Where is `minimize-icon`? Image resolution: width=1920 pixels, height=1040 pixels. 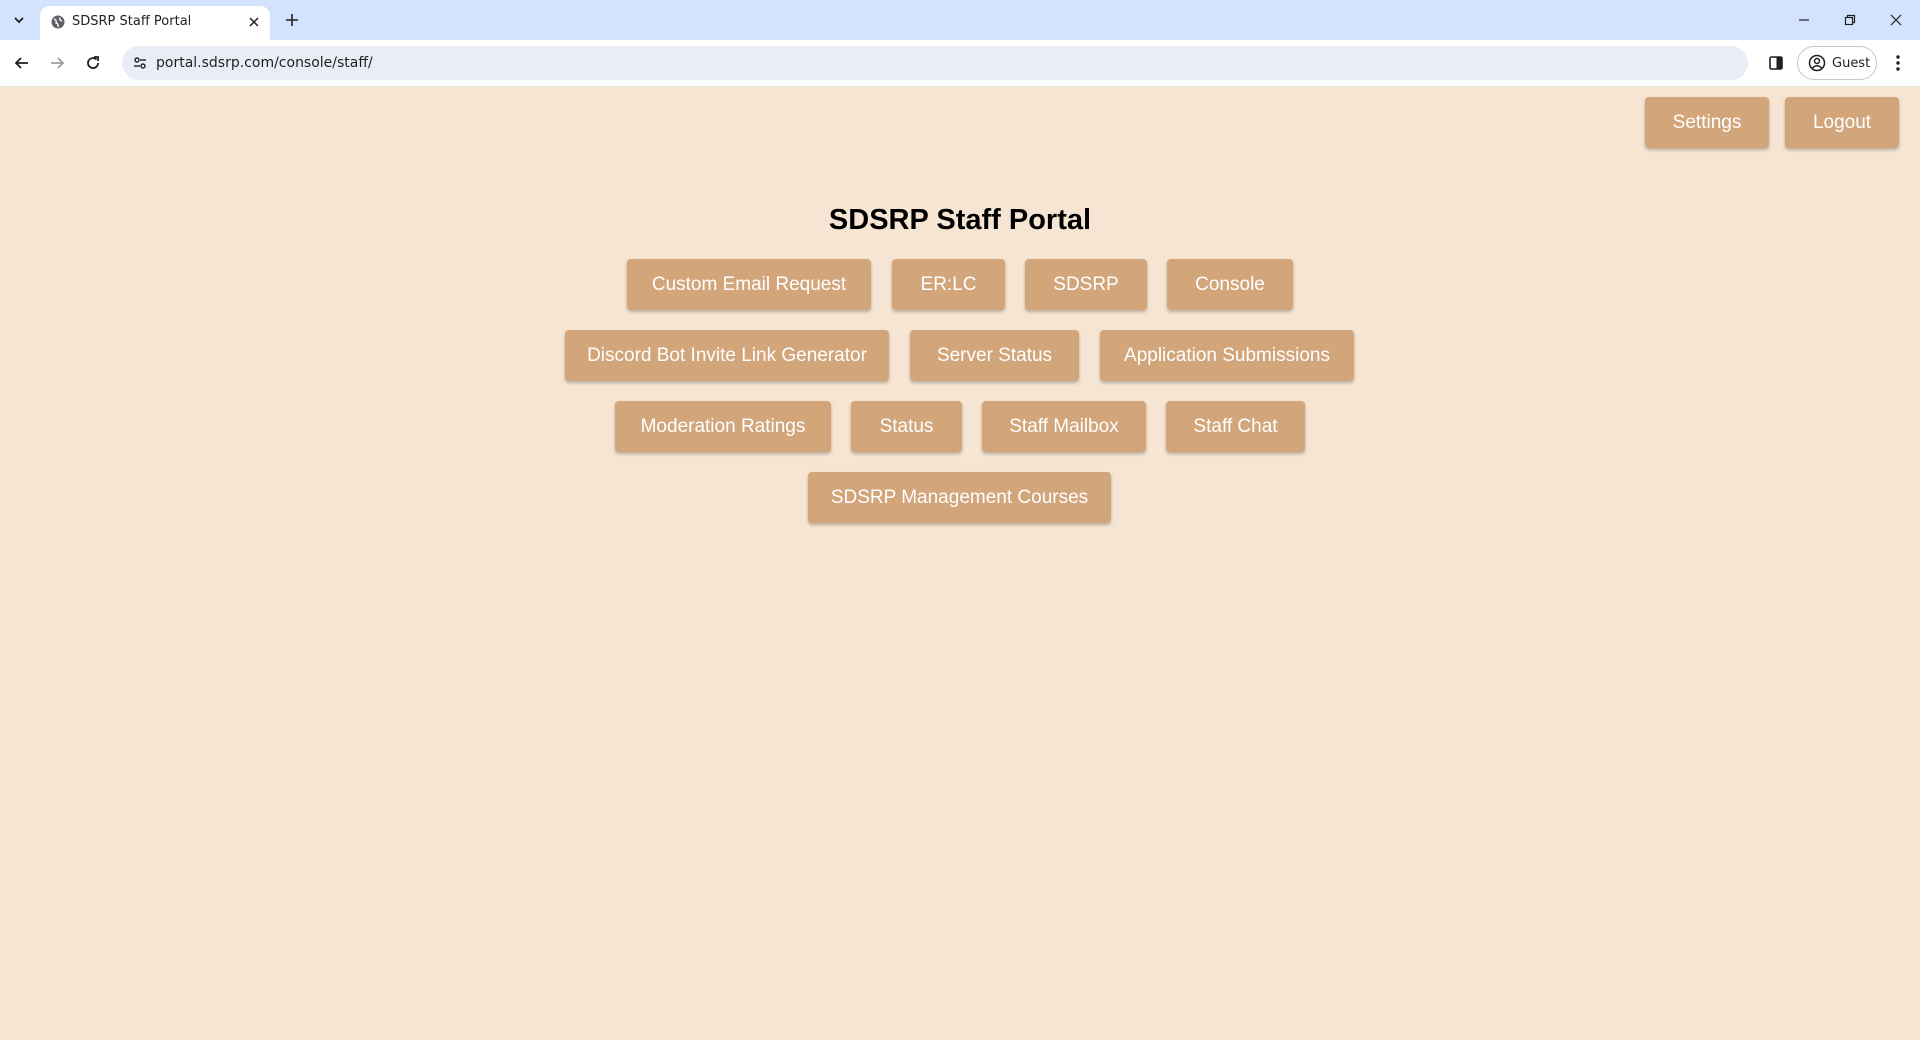
minimize-icon is located at coordinates (1804, 20).